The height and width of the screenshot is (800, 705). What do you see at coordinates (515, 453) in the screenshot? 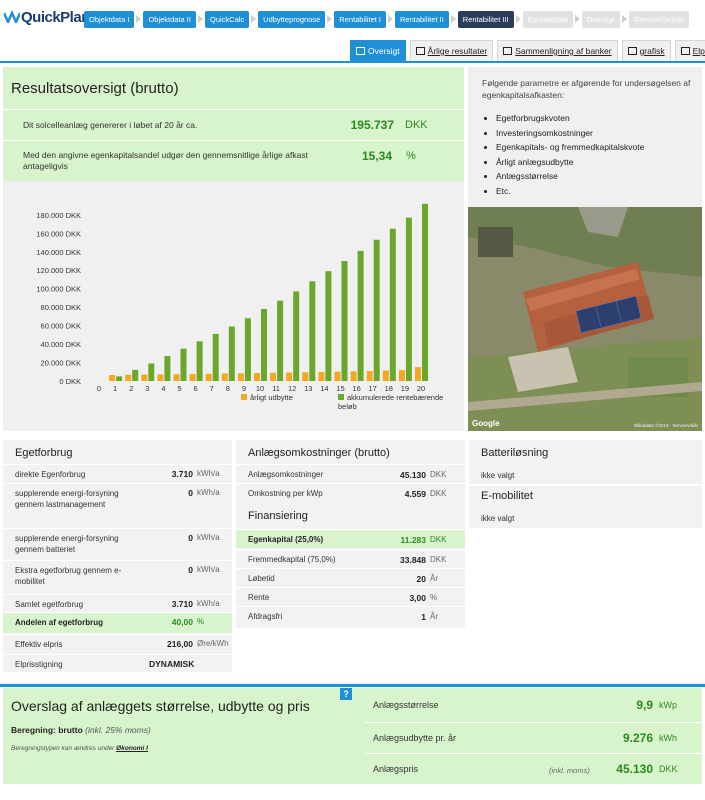
I see `battery-title: Batteriløsning` at bounding box center [515, 453].